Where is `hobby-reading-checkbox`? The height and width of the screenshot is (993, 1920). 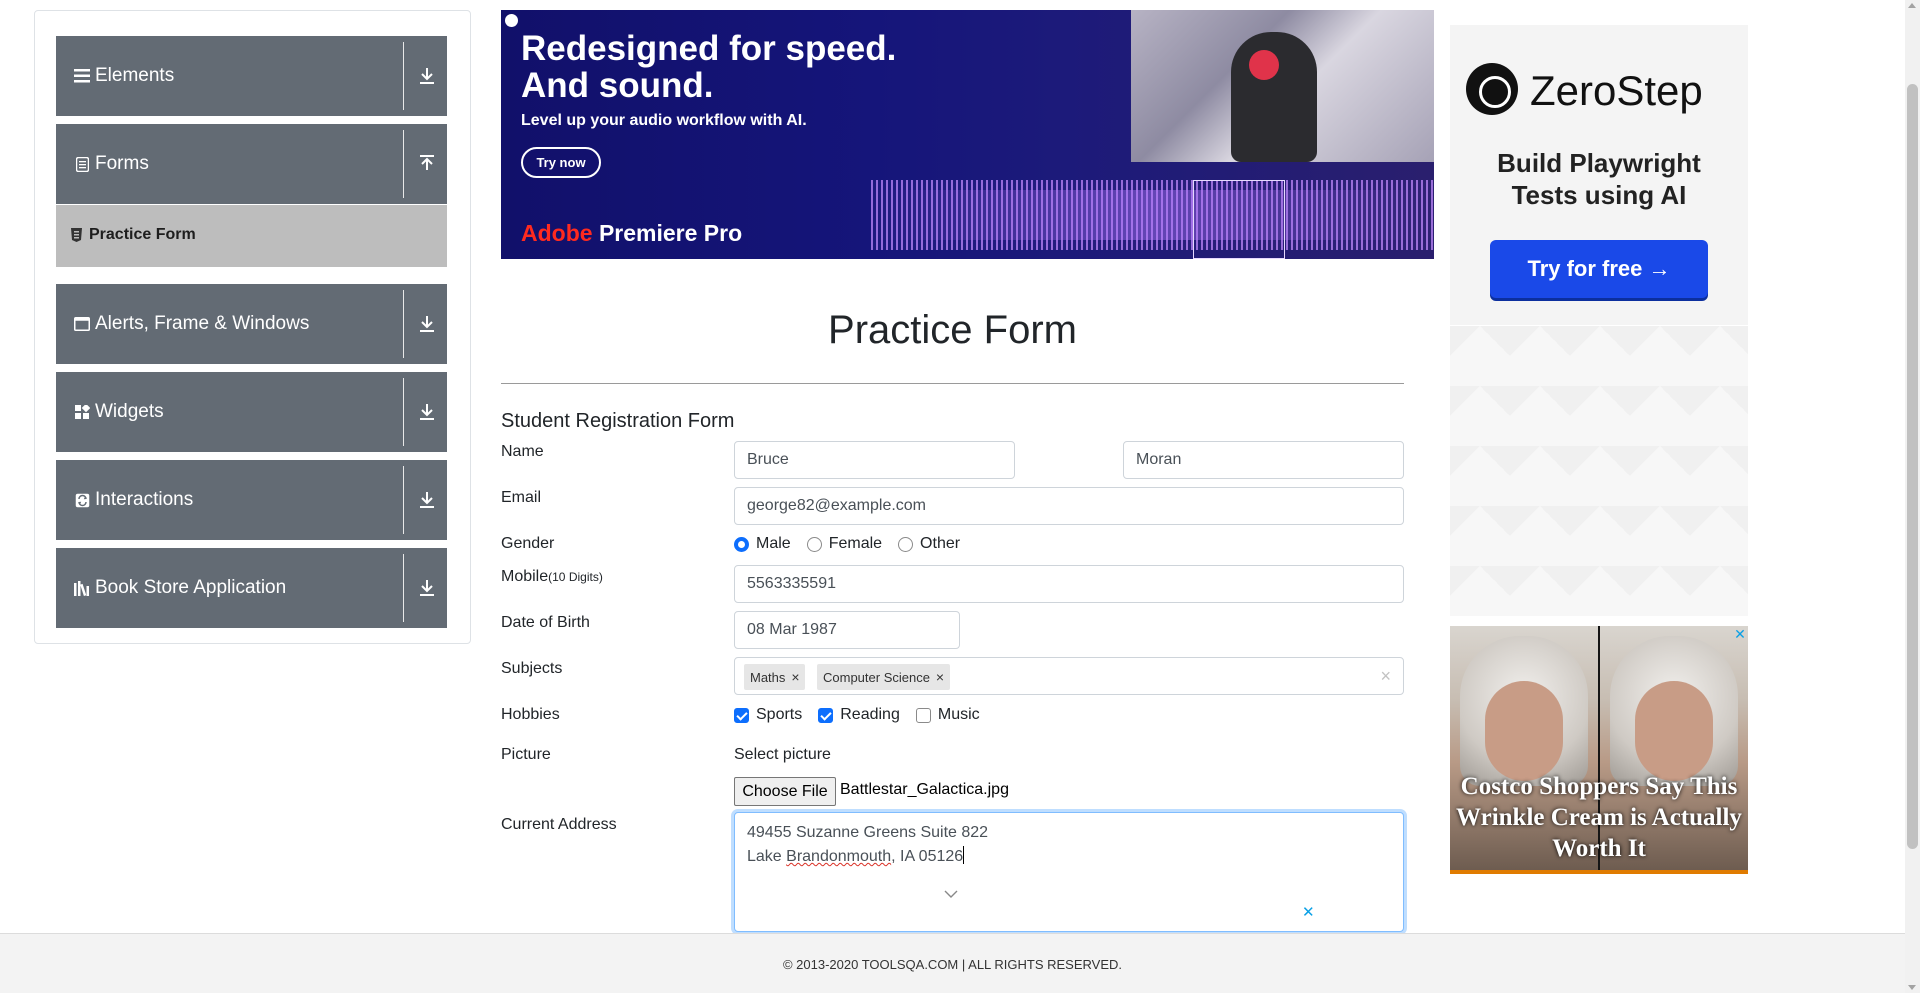 hobby-reading-checkbox is located at coordinates (826, 715).